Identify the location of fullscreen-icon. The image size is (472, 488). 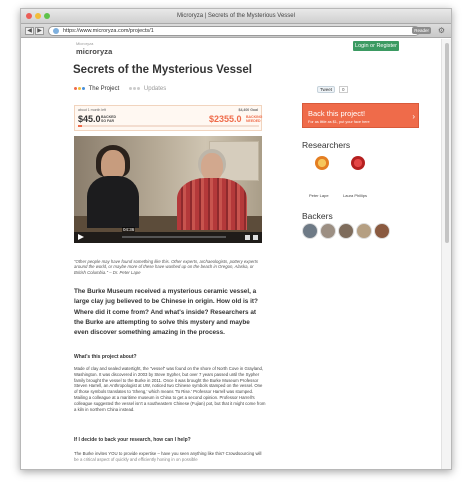
(255, 237).